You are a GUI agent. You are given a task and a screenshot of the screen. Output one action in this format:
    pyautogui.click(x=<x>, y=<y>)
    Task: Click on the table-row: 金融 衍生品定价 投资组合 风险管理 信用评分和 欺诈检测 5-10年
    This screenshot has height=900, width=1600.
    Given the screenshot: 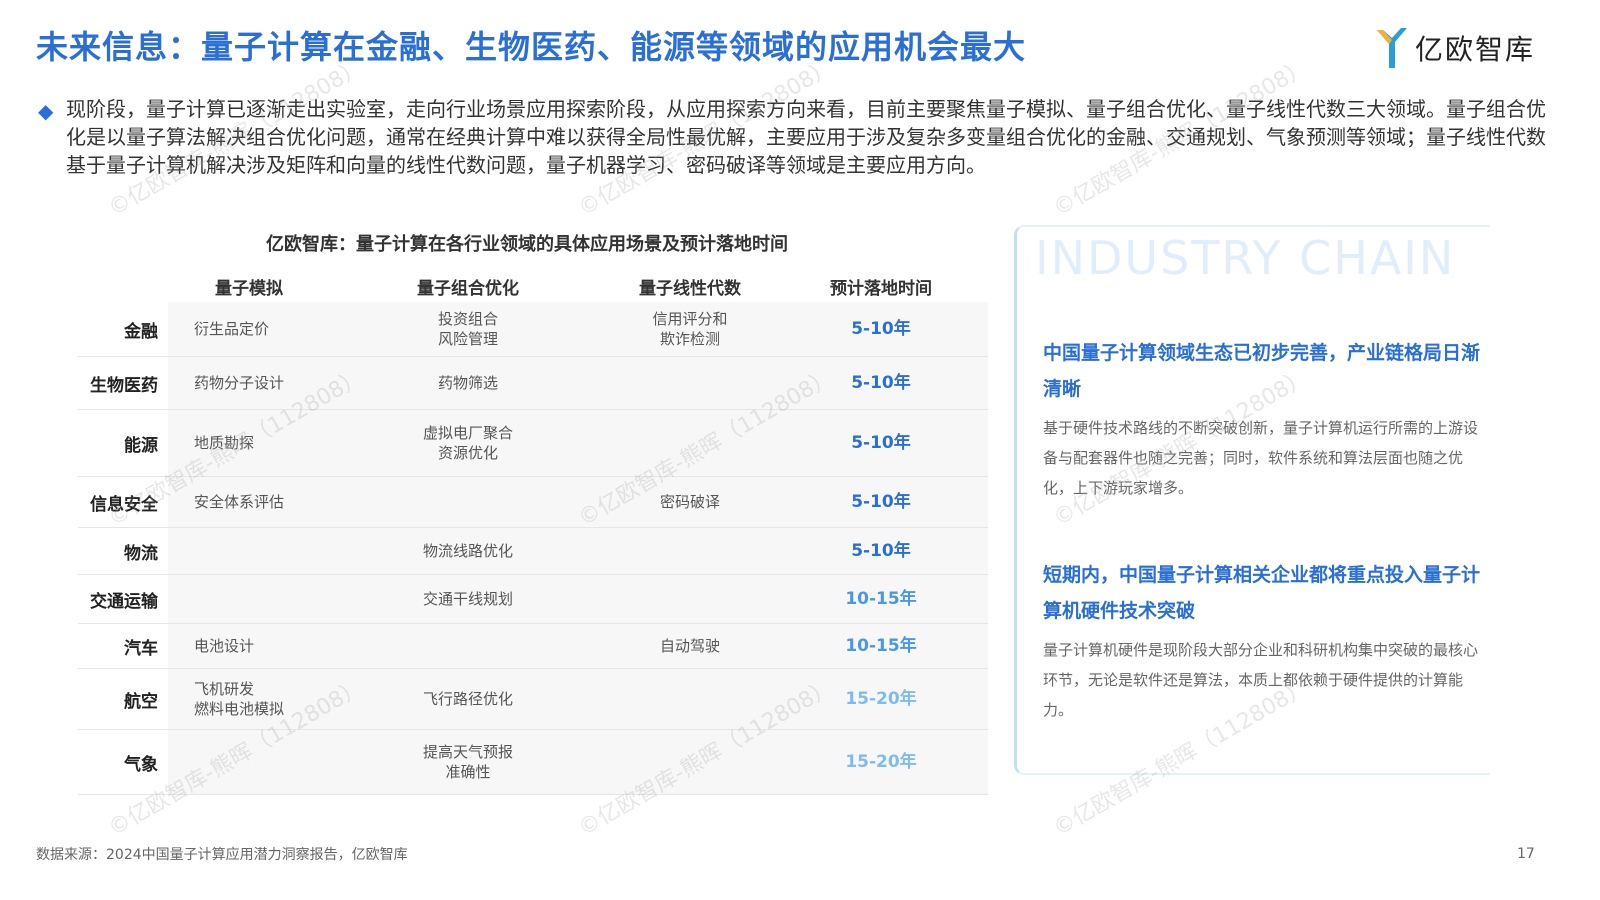 What is the action you would take?
    pyautogui.click(x=533, y=329)
    